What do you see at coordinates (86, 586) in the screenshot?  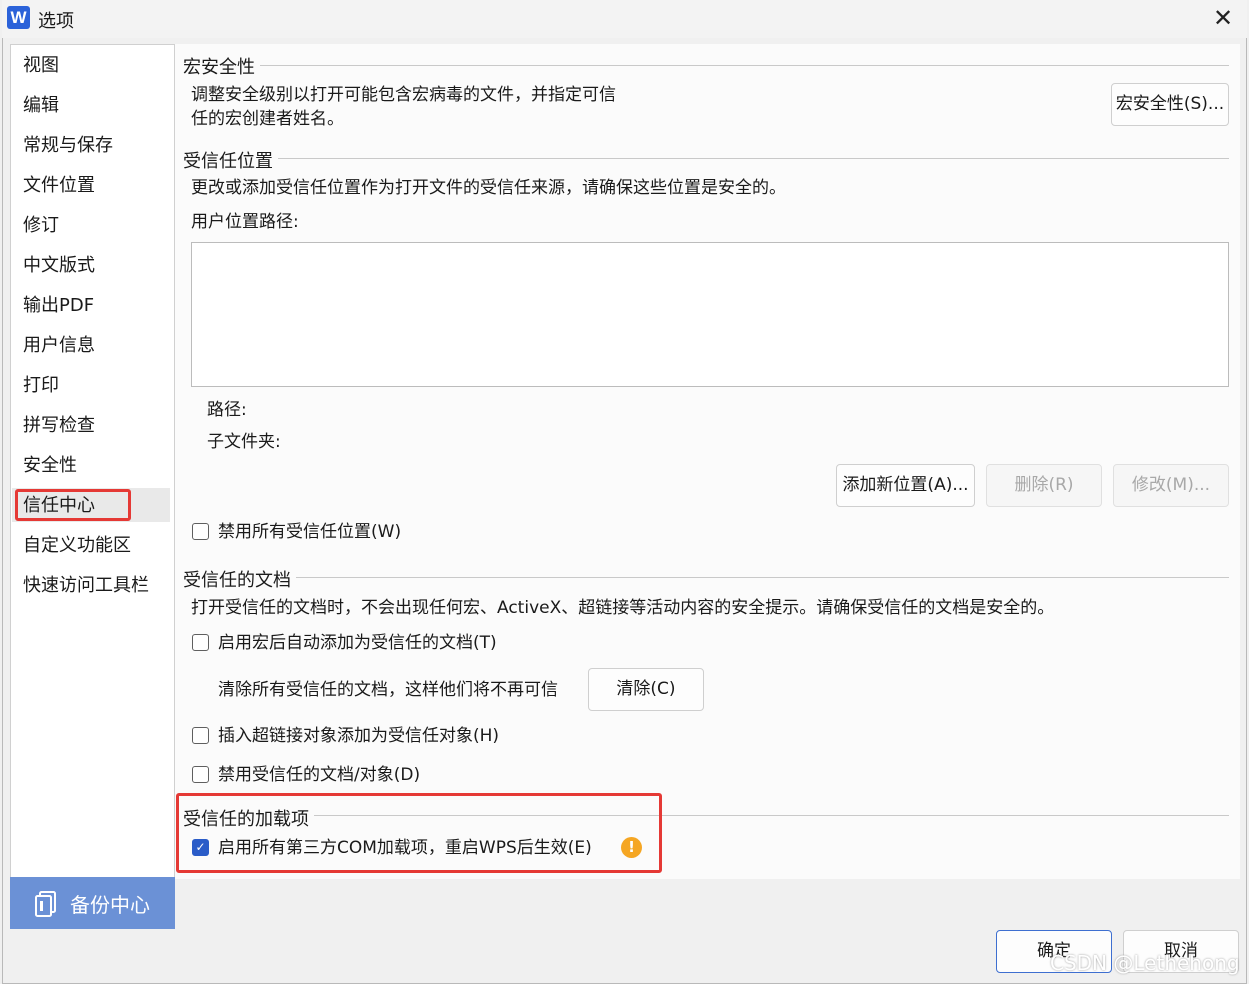 I see `sidebar-item-quick-access-toolbar: 快速访问工具栏` at bounding box center [86, 586].